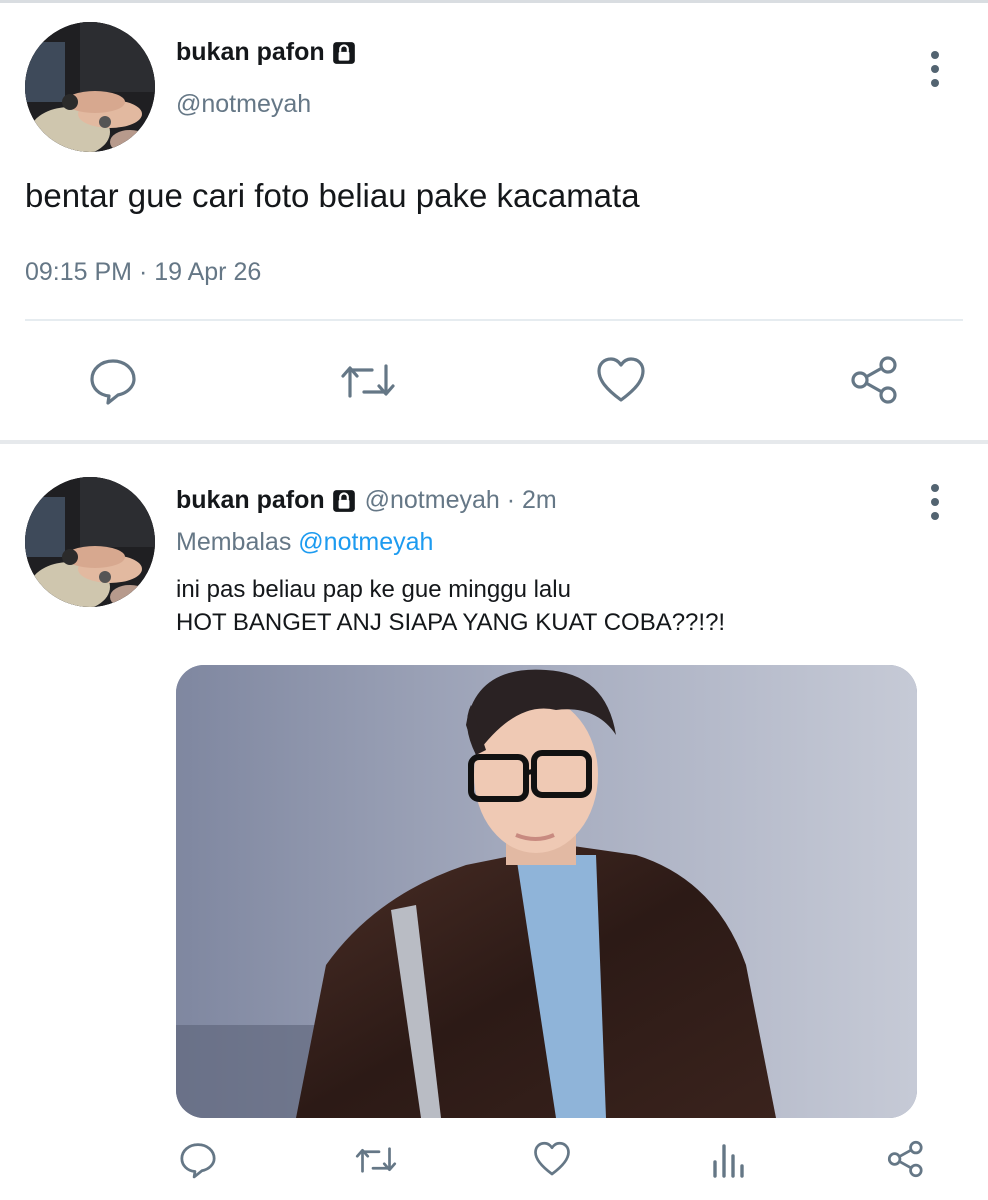  Describe the element at coordinates (461, 500) in the screenshot. I see `reply-handle-time: @notmeyah · 2m` at that location.